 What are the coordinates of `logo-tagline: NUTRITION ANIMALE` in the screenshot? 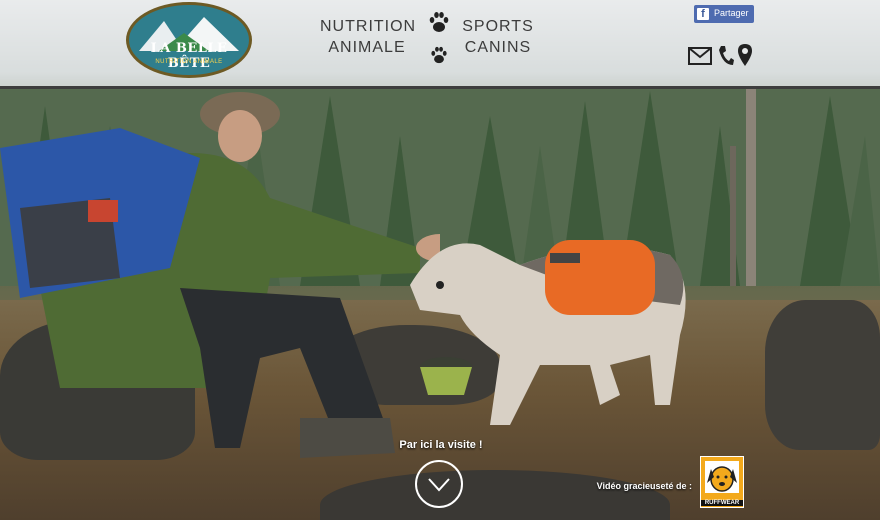 It's located at (189, 62).